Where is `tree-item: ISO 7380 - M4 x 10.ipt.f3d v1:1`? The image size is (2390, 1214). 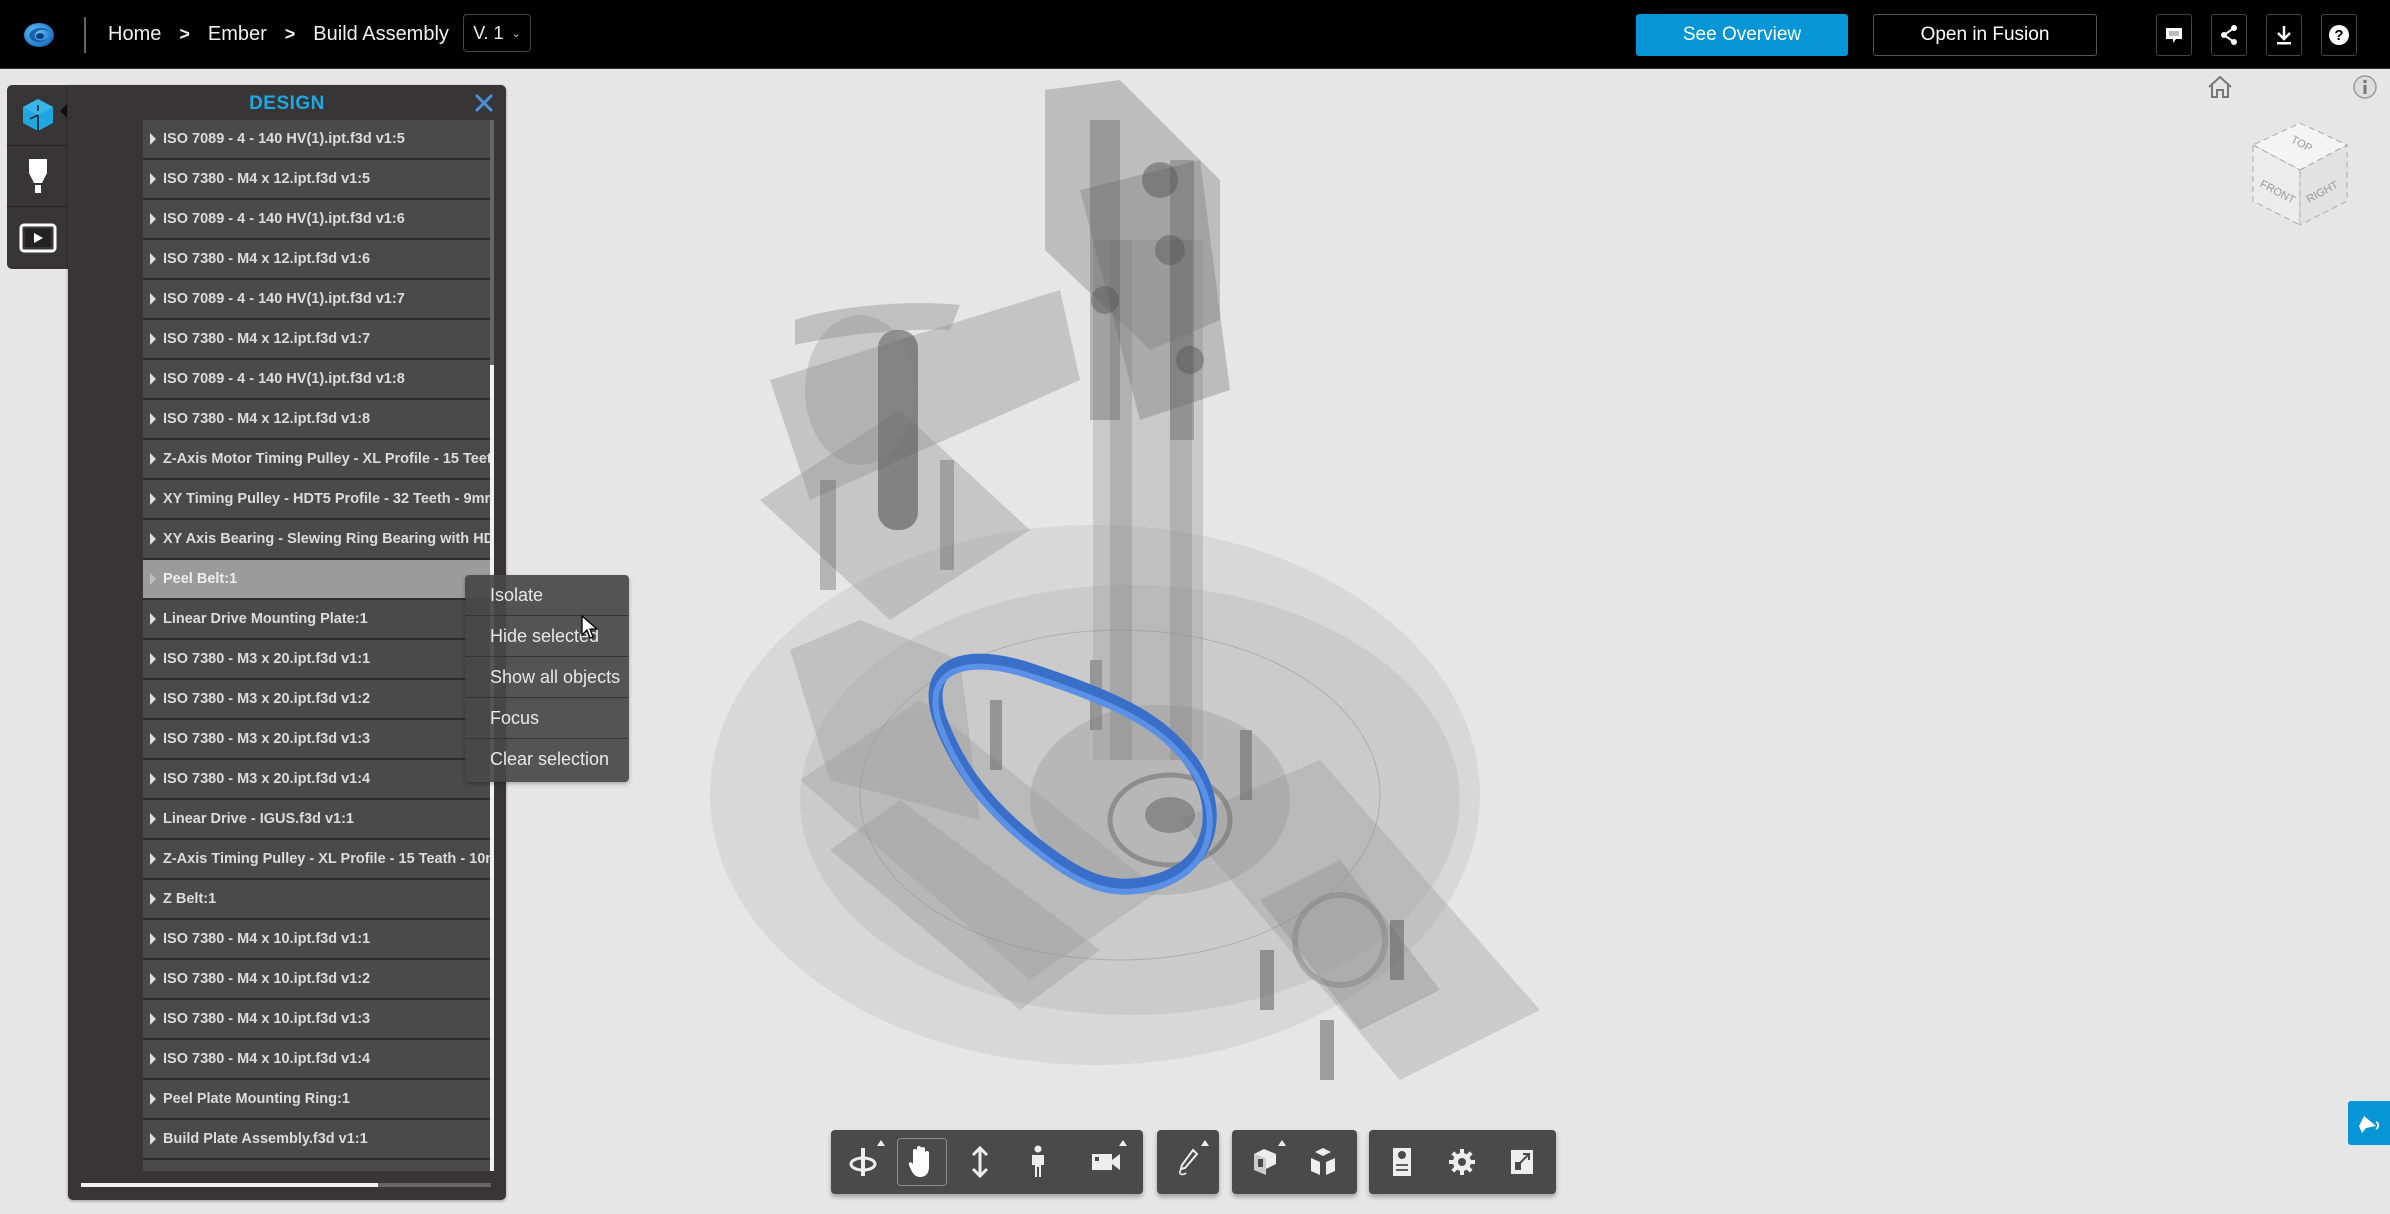
tree-item: ISO 7380 - M4 x 10.ipt.f3d v1:1 is located at coordinates (316, 940).